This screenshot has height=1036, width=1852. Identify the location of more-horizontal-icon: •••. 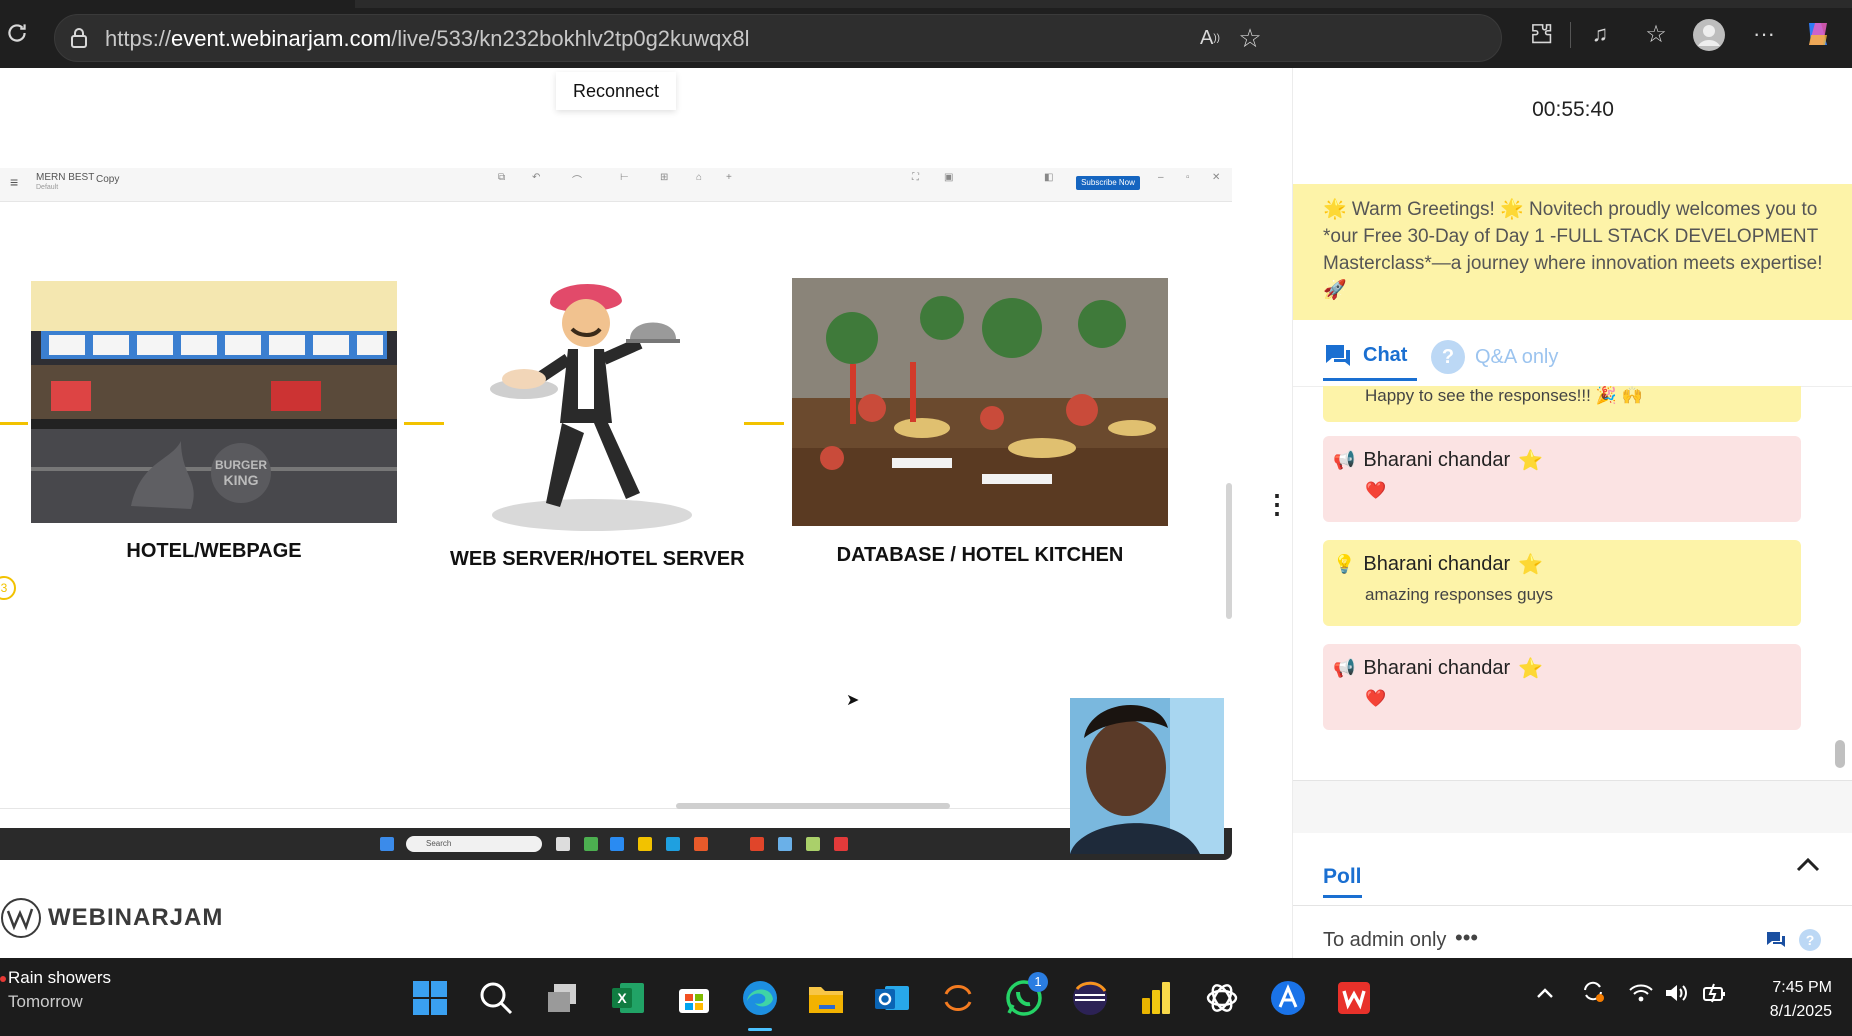
(1466, 938).